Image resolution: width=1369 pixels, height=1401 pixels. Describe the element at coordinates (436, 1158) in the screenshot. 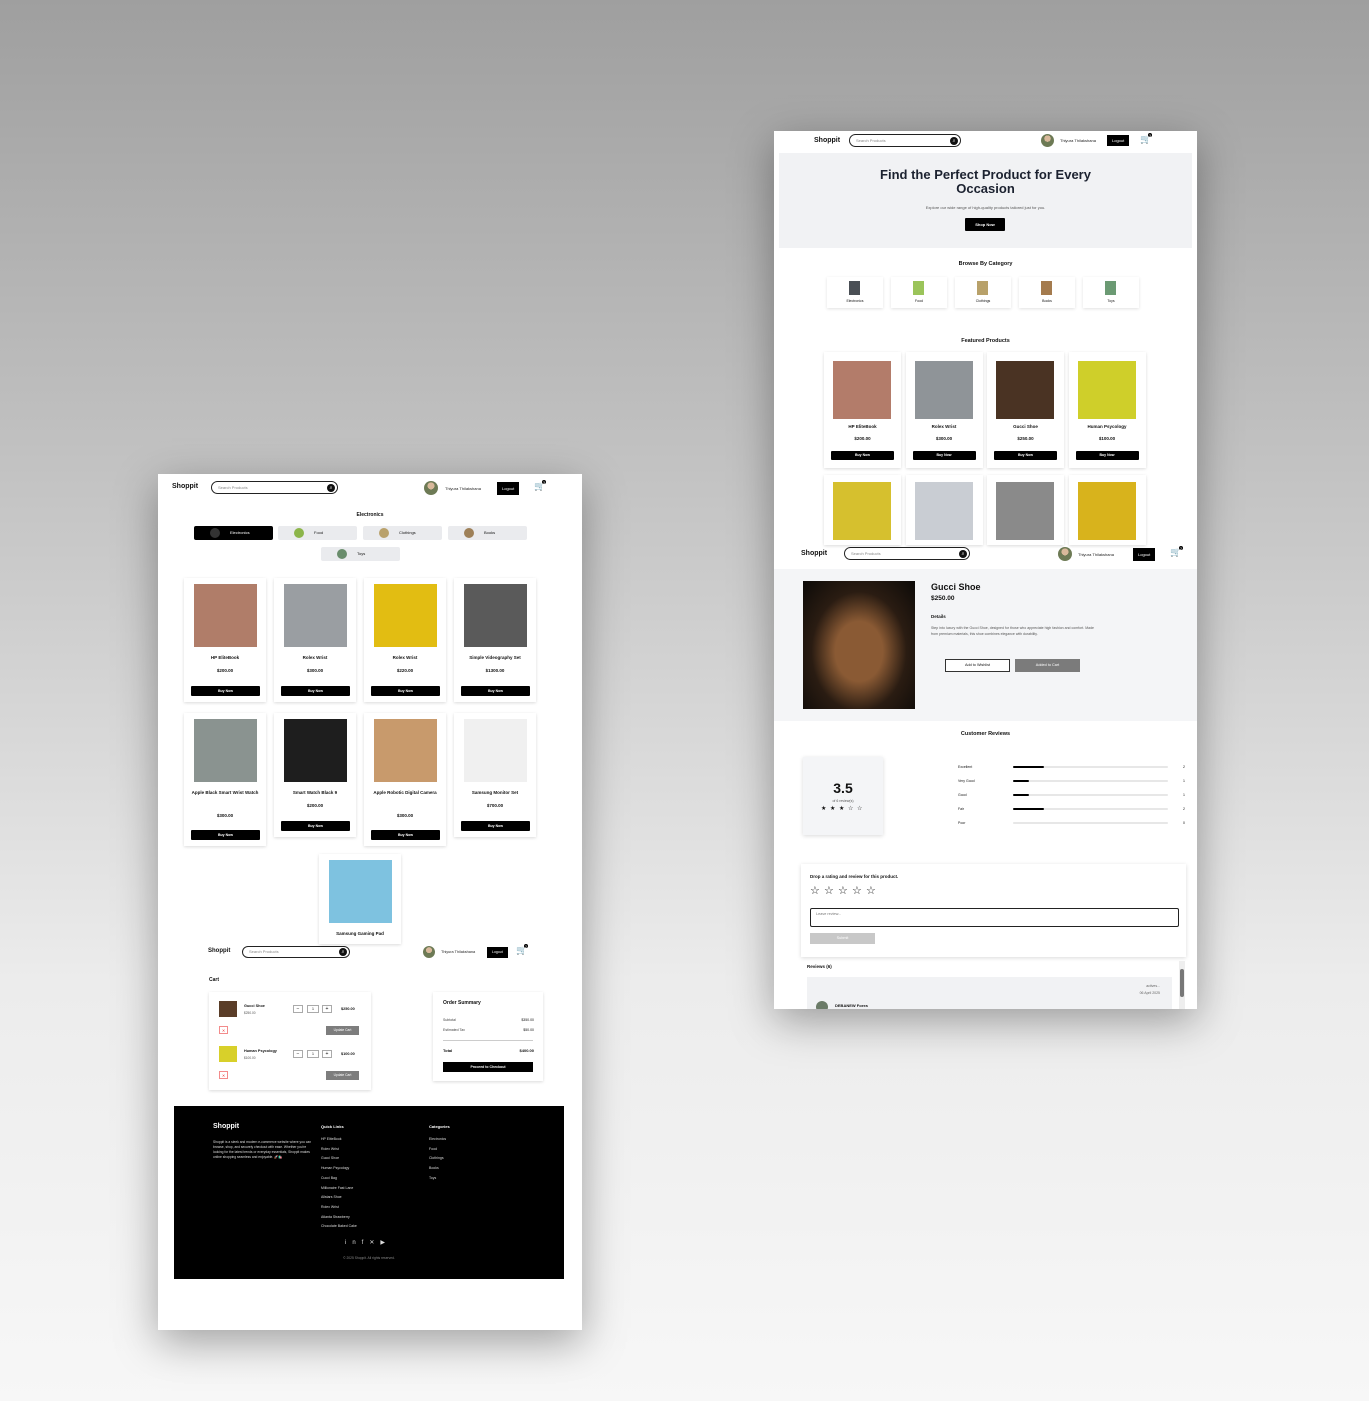

I see `footer-category-link: Clothings` at that location.